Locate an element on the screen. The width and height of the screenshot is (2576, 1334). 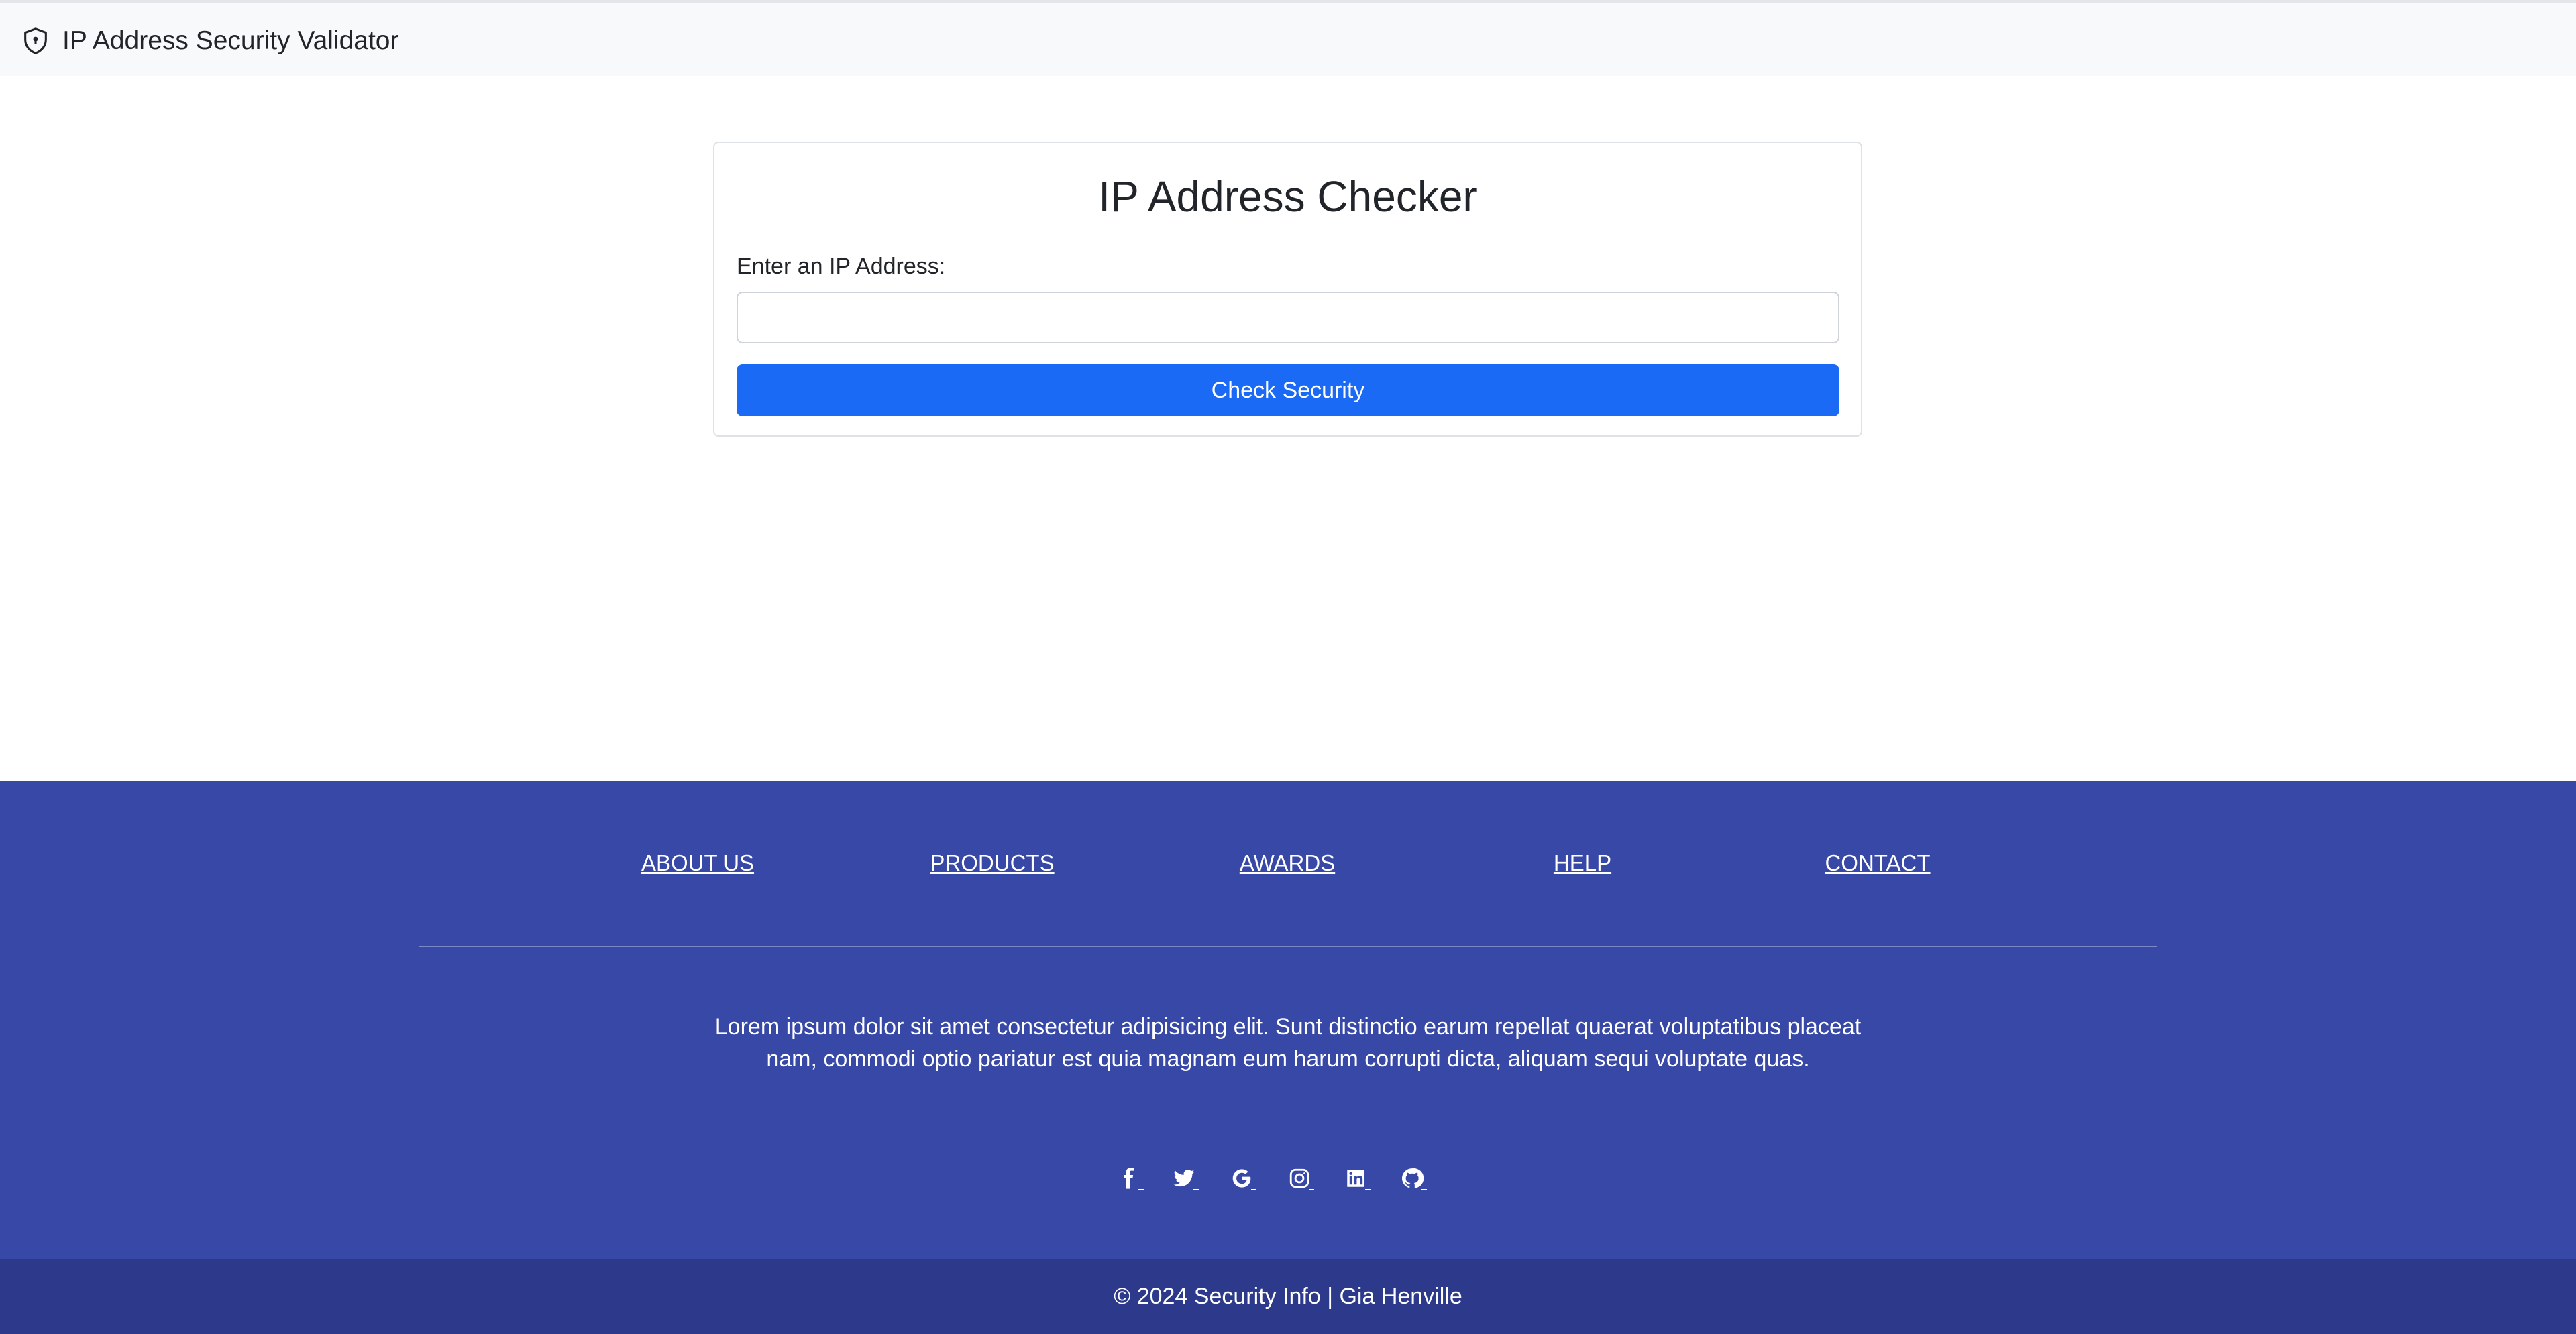
navbar: IP Address Security Validator is located at coordinates (1288, 38).